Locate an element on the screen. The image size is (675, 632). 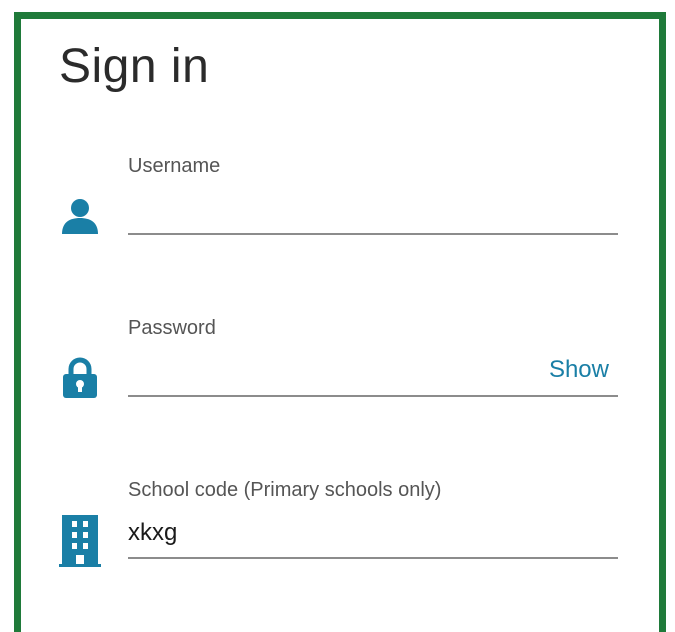
password-label: Password is located at coordinates (172, 328).